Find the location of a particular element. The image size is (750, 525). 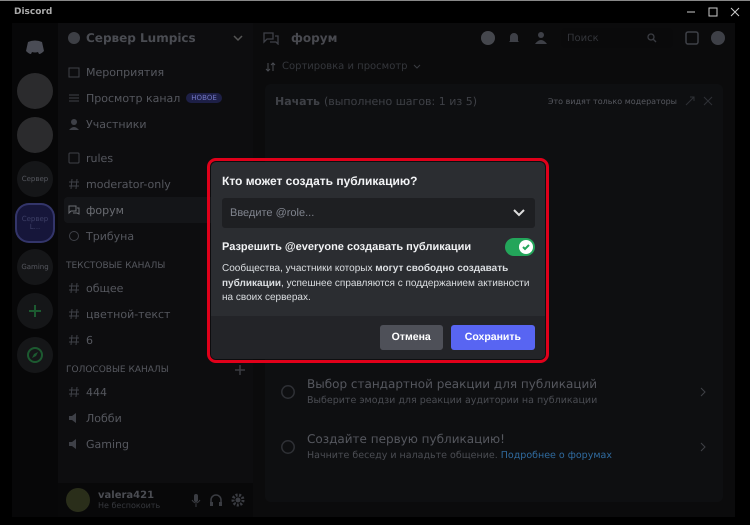

dialog-title: Кто может создать публикацию? is located at coordinates (320, 181).